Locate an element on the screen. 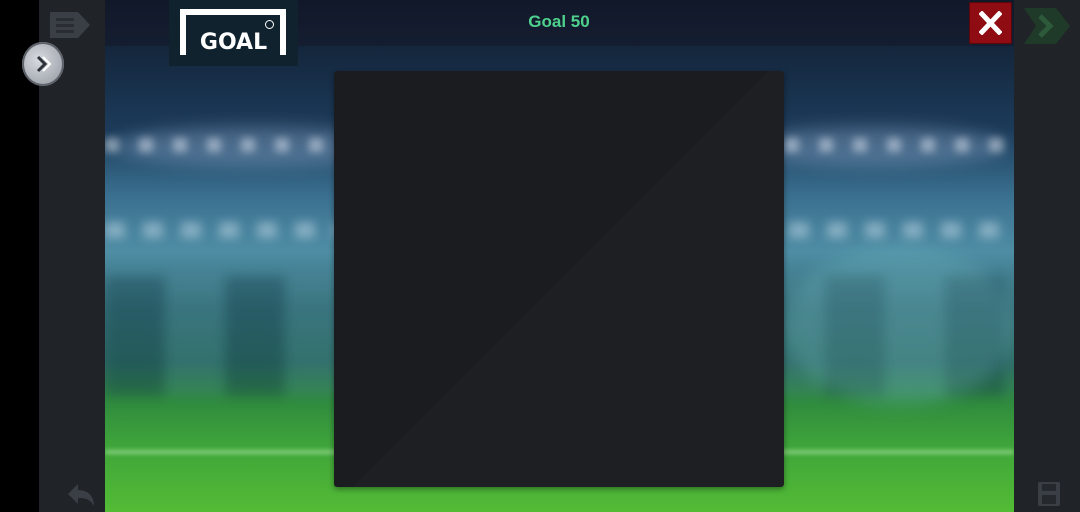  light-glow is located at coordinates (875, 146).